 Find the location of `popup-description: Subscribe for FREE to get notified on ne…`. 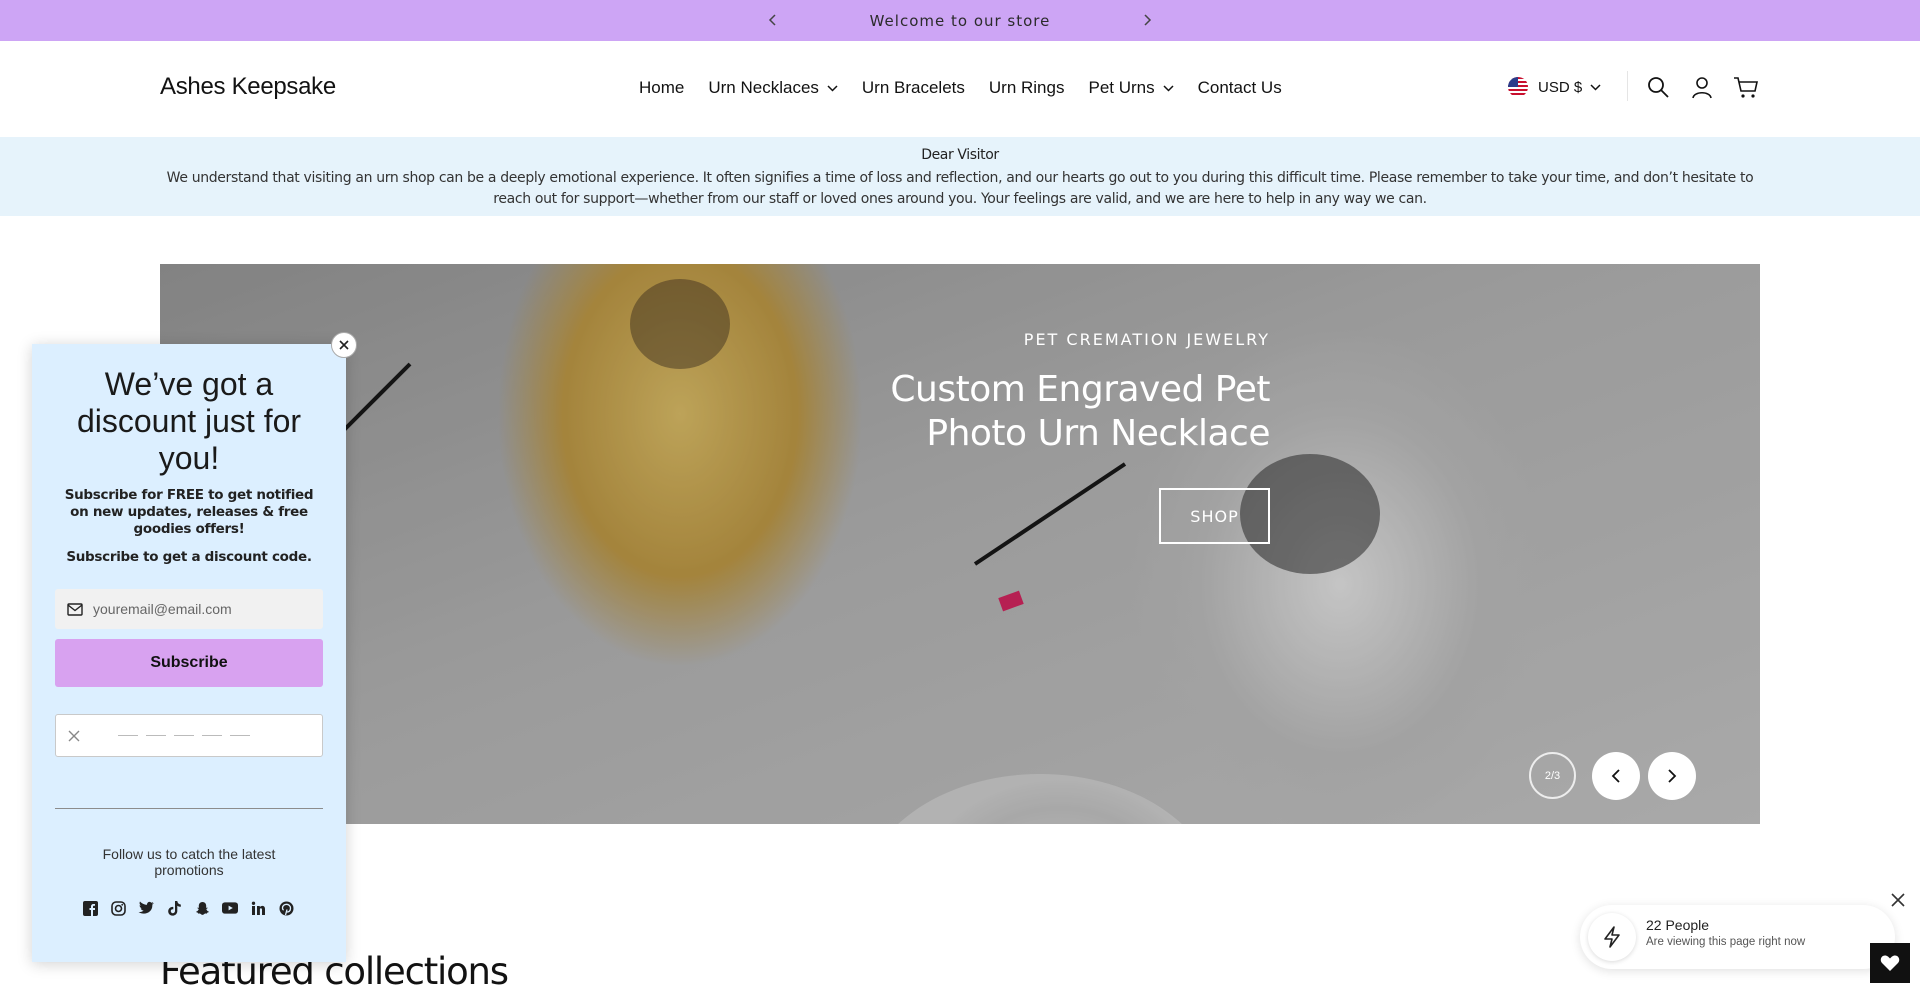

popup-description: Subscribe for FREE to get notified on ne… is located at coordinates (189, 512).